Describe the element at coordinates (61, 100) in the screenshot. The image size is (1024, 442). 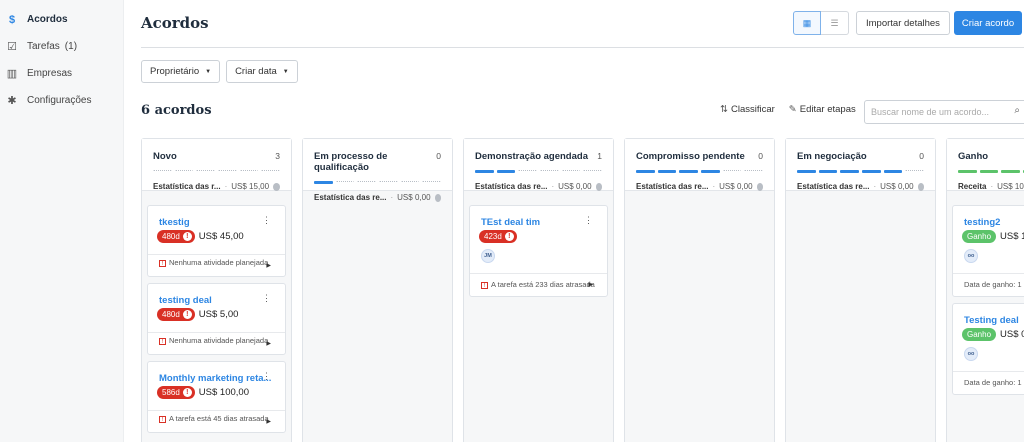
I see `sidebar-item-configuracoes: ✱ Configurações` at that location.